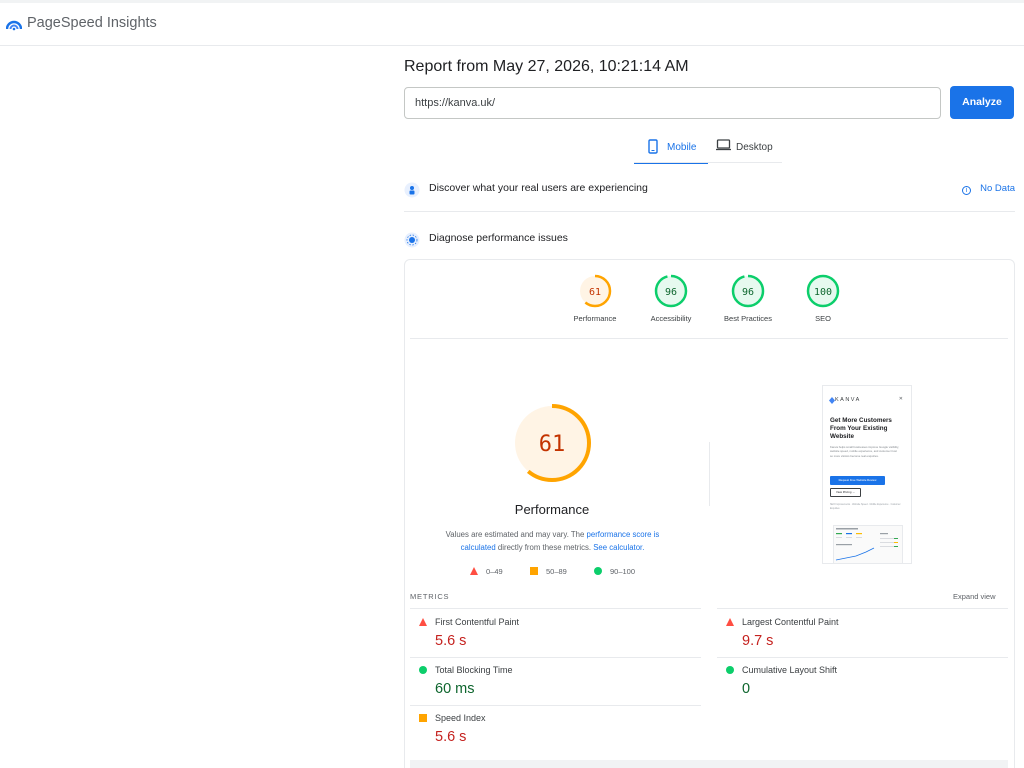  What do you see at coordinates (550, 727) in the screenshot?
I see `metric-speed-index: Speed Index 5.6 s` at bounding box center [550, 727].